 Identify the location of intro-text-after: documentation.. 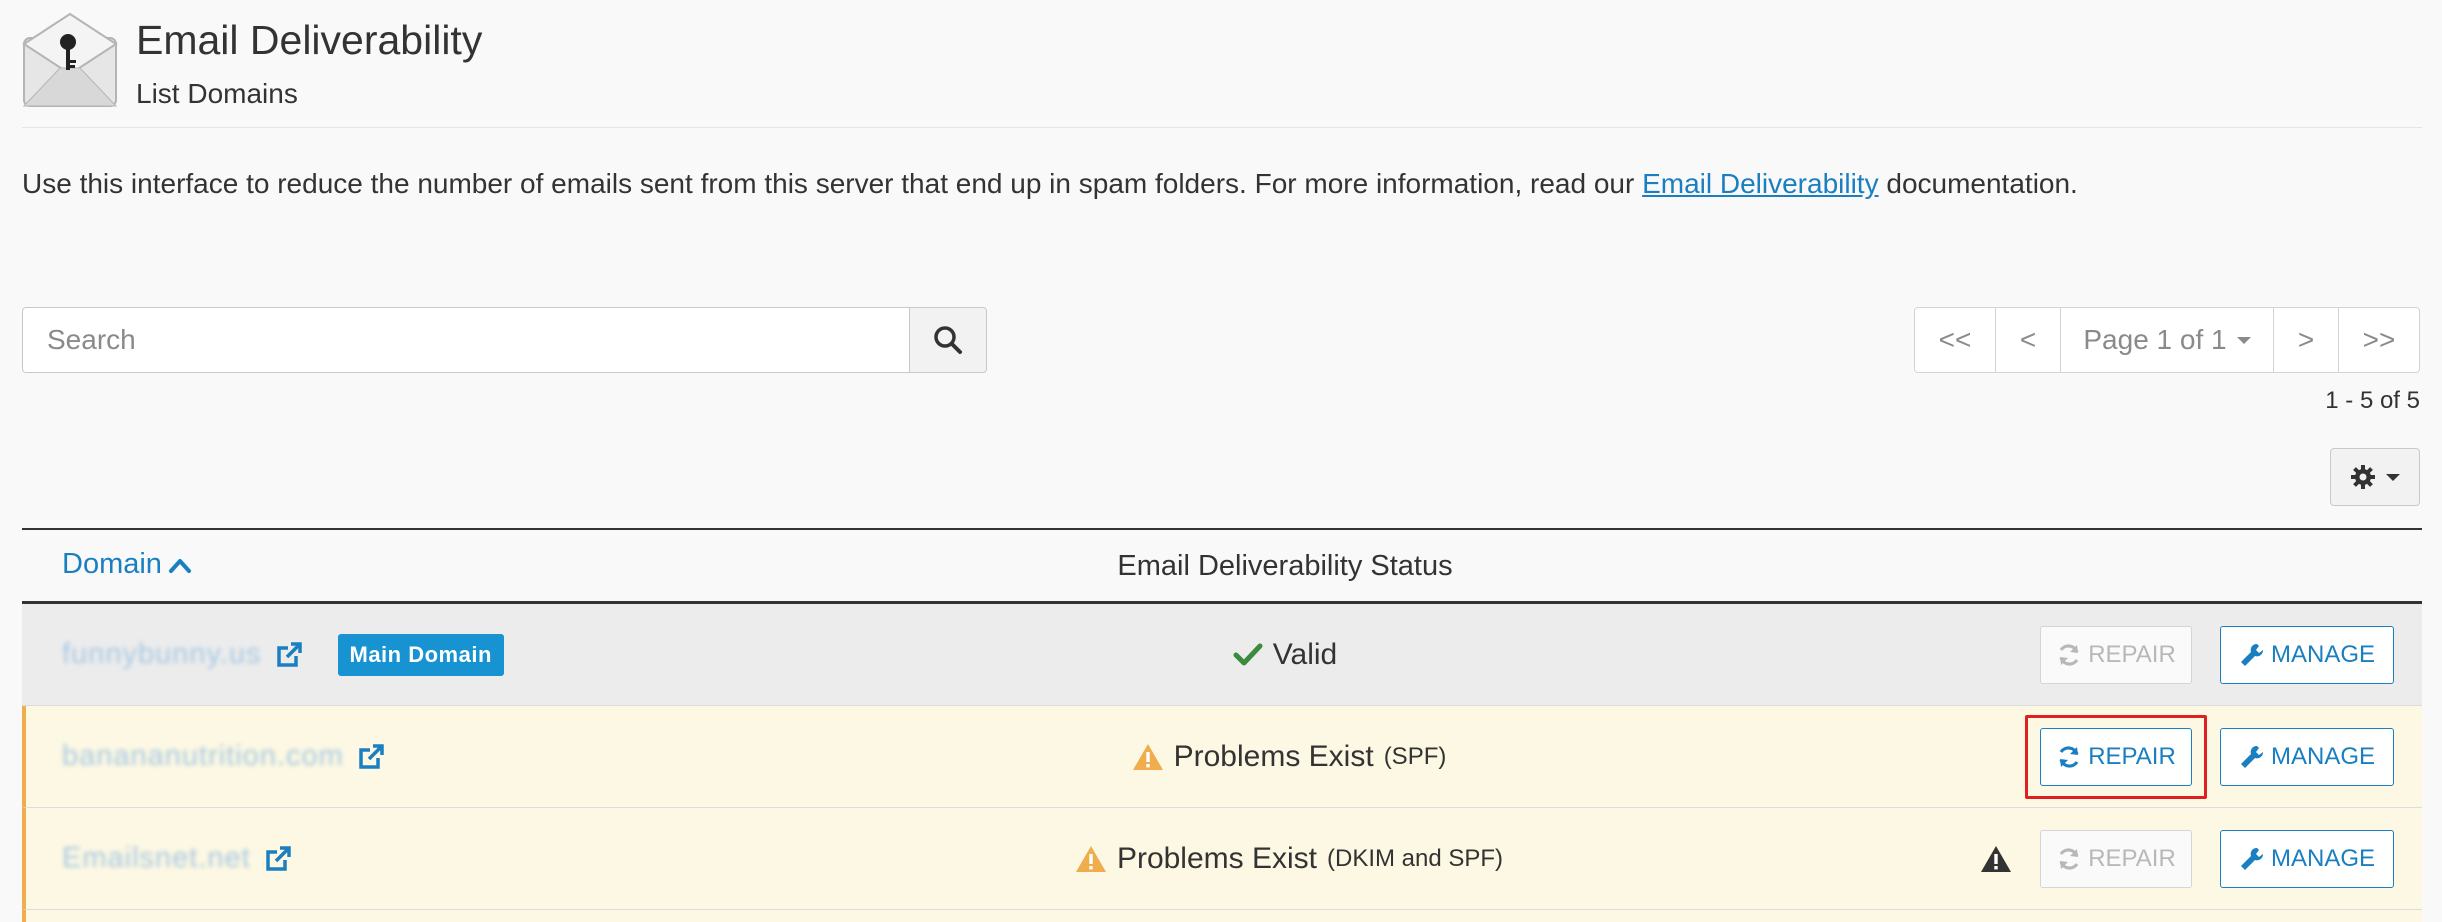
(1978, 183).